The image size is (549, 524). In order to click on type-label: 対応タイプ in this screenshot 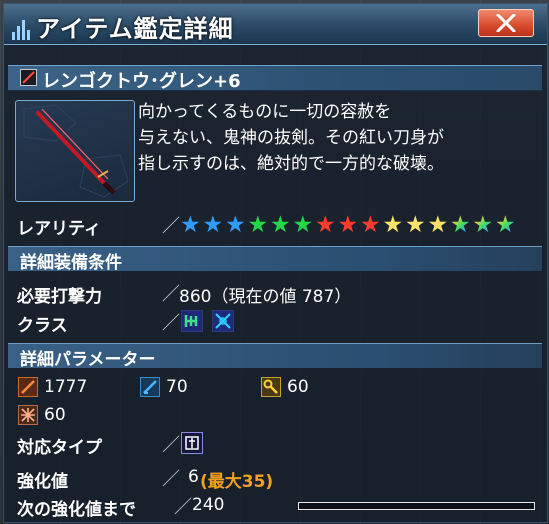, I will do `click(59, 448)`.